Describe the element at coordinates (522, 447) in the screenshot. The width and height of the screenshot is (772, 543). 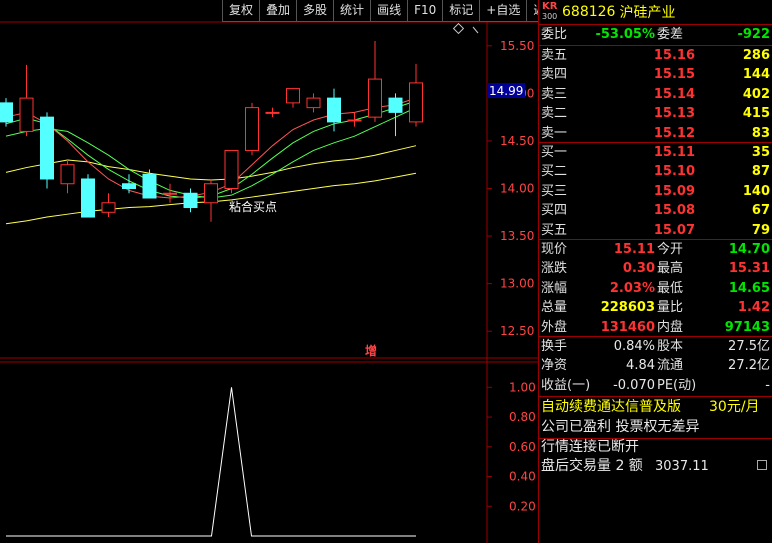
I see `indicator-tick-label: 0.60` at that location.